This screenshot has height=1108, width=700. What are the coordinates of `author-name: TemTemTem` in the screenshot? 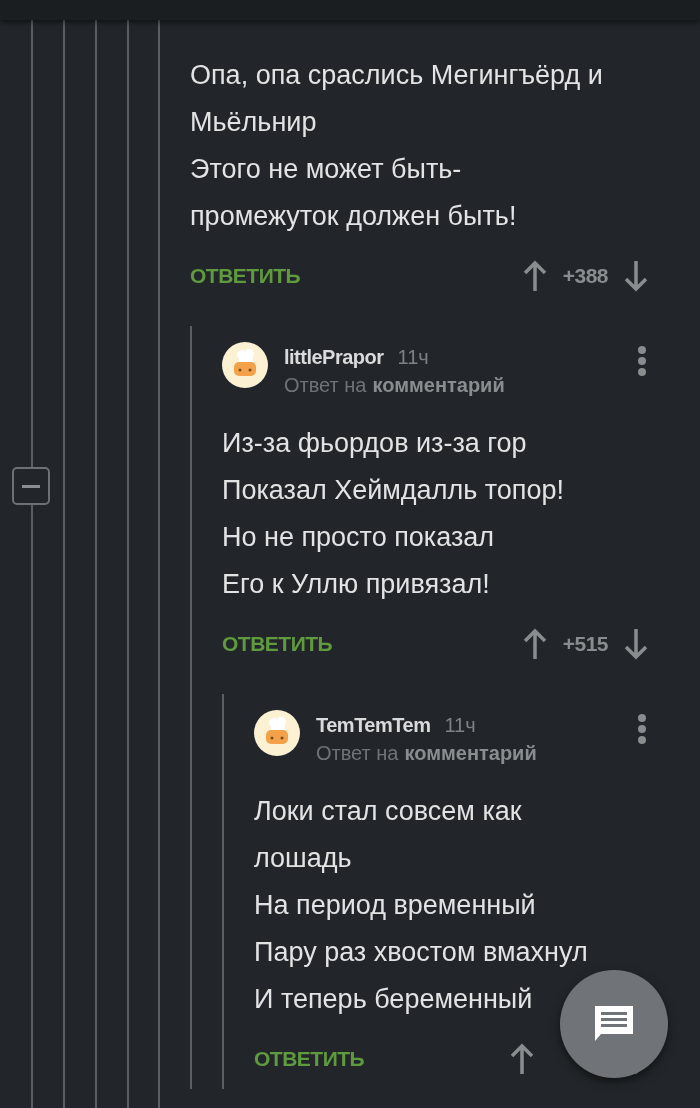 It's located at (373, 725).